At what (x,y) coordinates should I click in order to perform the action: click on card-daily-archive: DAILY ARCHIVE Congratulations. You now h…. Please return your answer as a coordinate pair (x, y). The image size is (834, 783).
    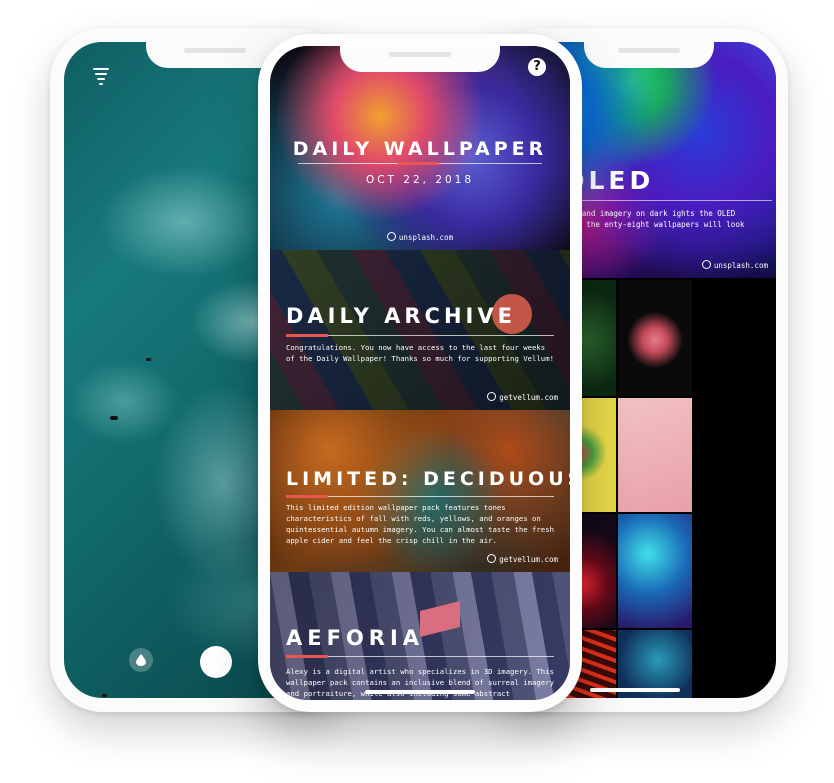
    Looking at the image, I should click on (420, 330).